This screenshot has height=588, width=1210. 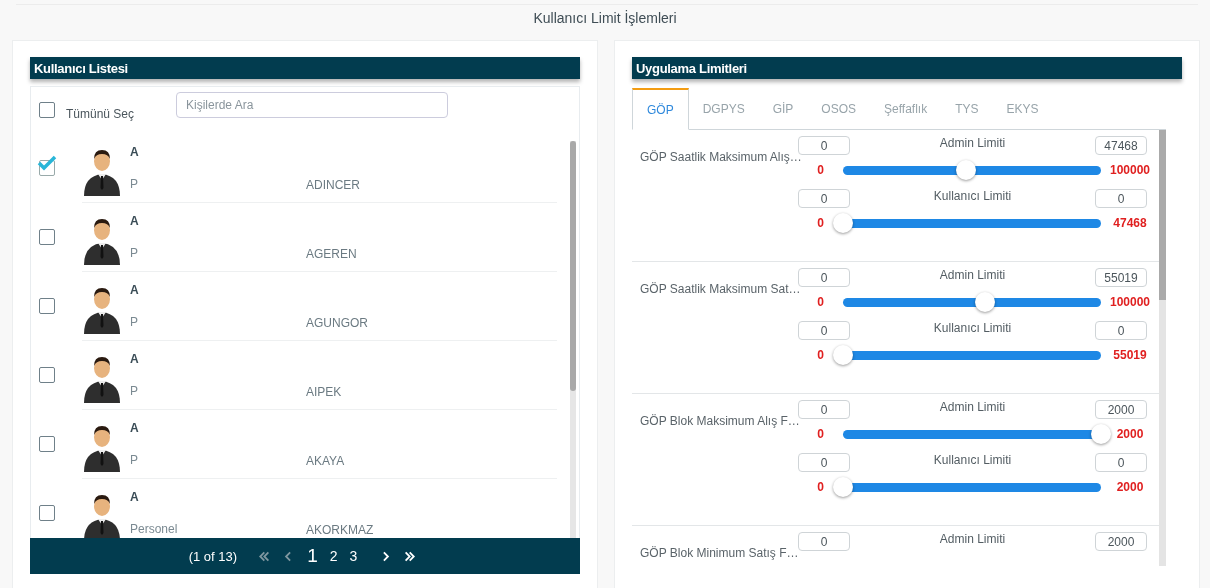 I want to click on range-max: 47468, so click(x=1130, y=223).